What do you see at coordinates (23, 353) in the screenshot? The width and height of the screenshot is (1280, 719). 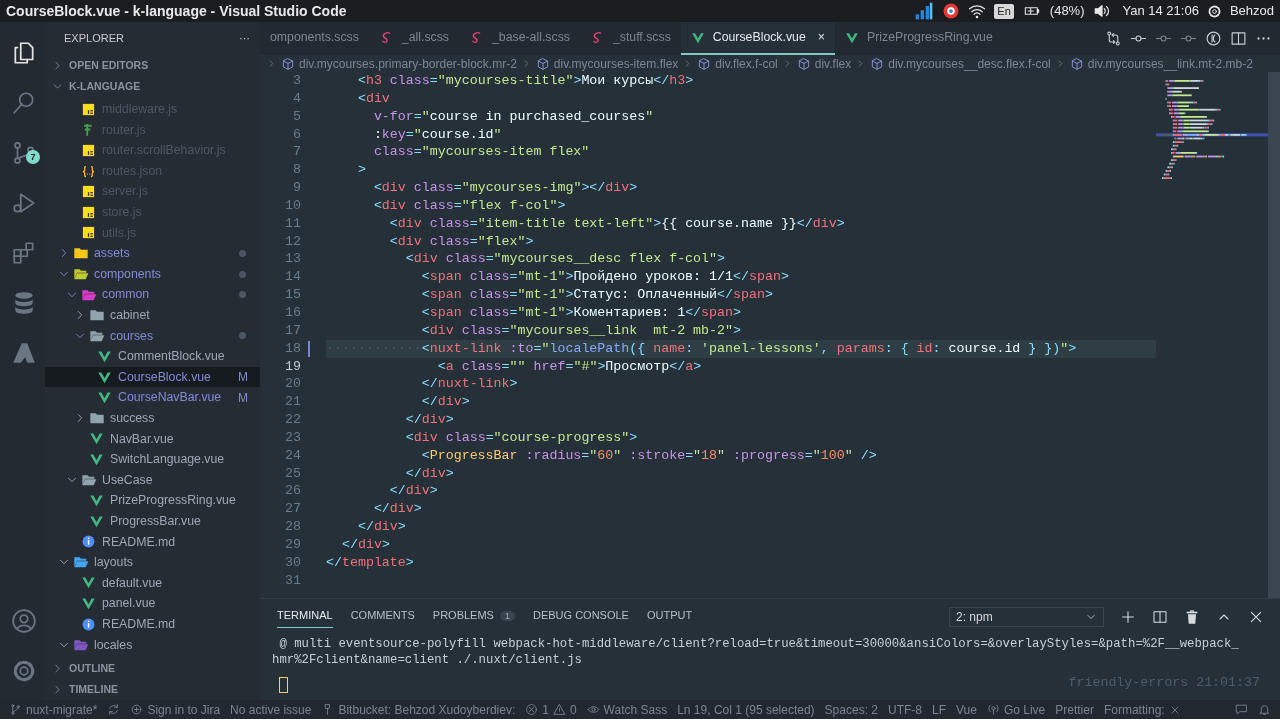 I see `triangle-logo-icon` at bounding box center [23, 353].